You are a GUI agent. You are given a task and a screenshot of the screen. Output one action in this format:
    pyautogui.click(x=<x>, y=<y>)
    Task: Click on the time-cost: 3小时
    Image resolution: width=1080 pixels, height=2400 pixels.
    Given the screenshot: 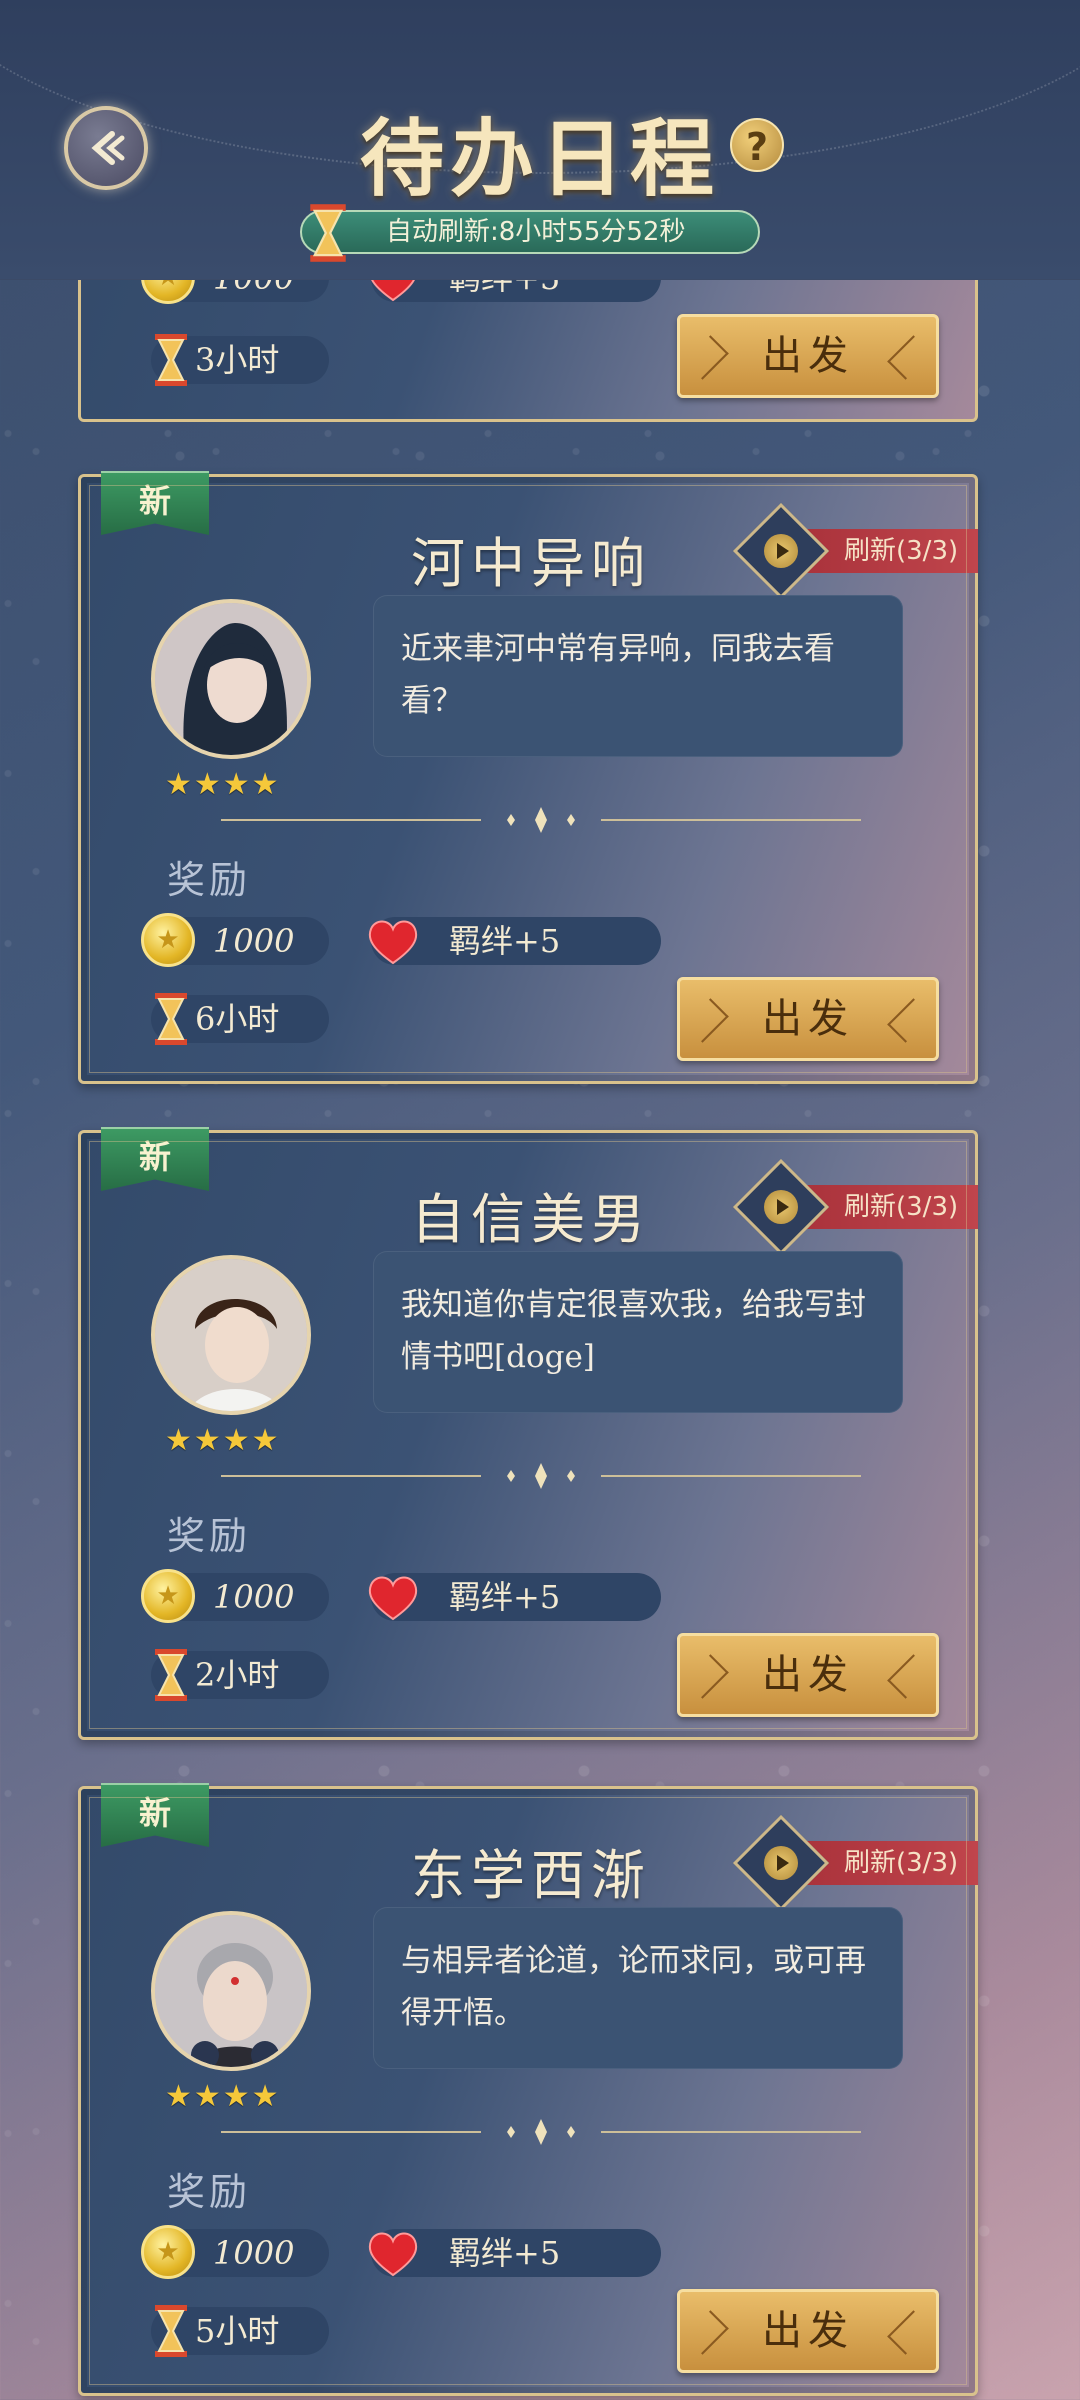 What is the action you would take?
    pyautogui.click(x=240, y=360)
    